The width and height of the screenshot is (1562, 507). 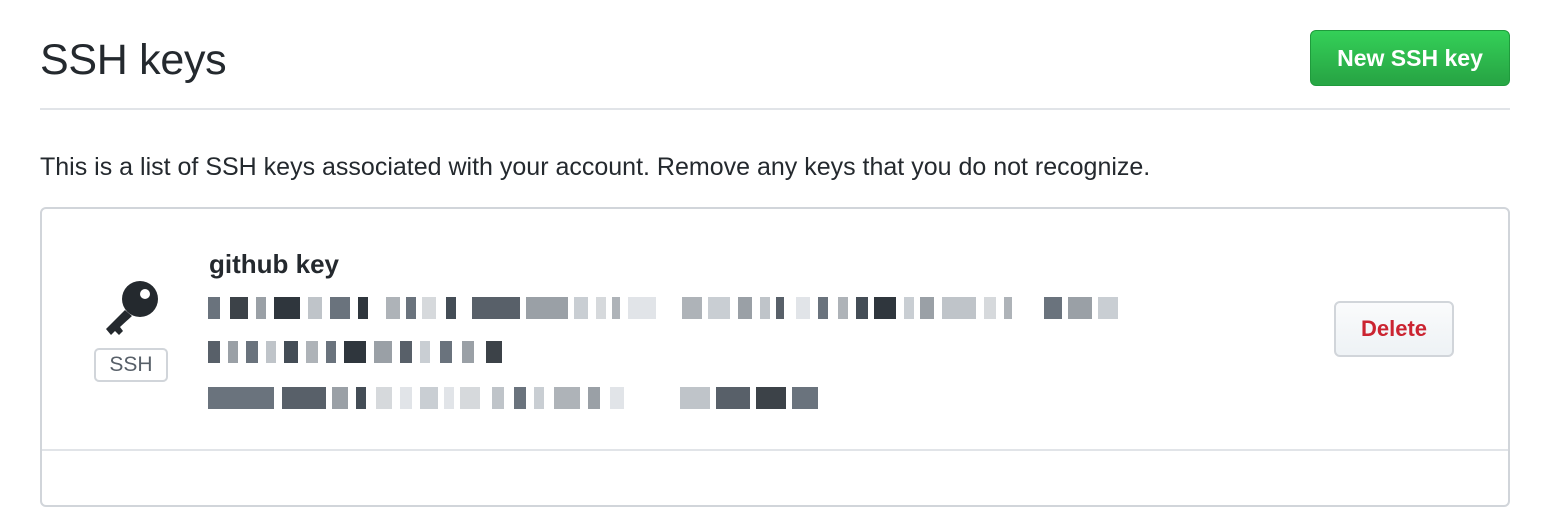 What do you see at coordinates (274, 264) in the screenshot?
I see `key-title: github key` at bounding box center [274, 264].